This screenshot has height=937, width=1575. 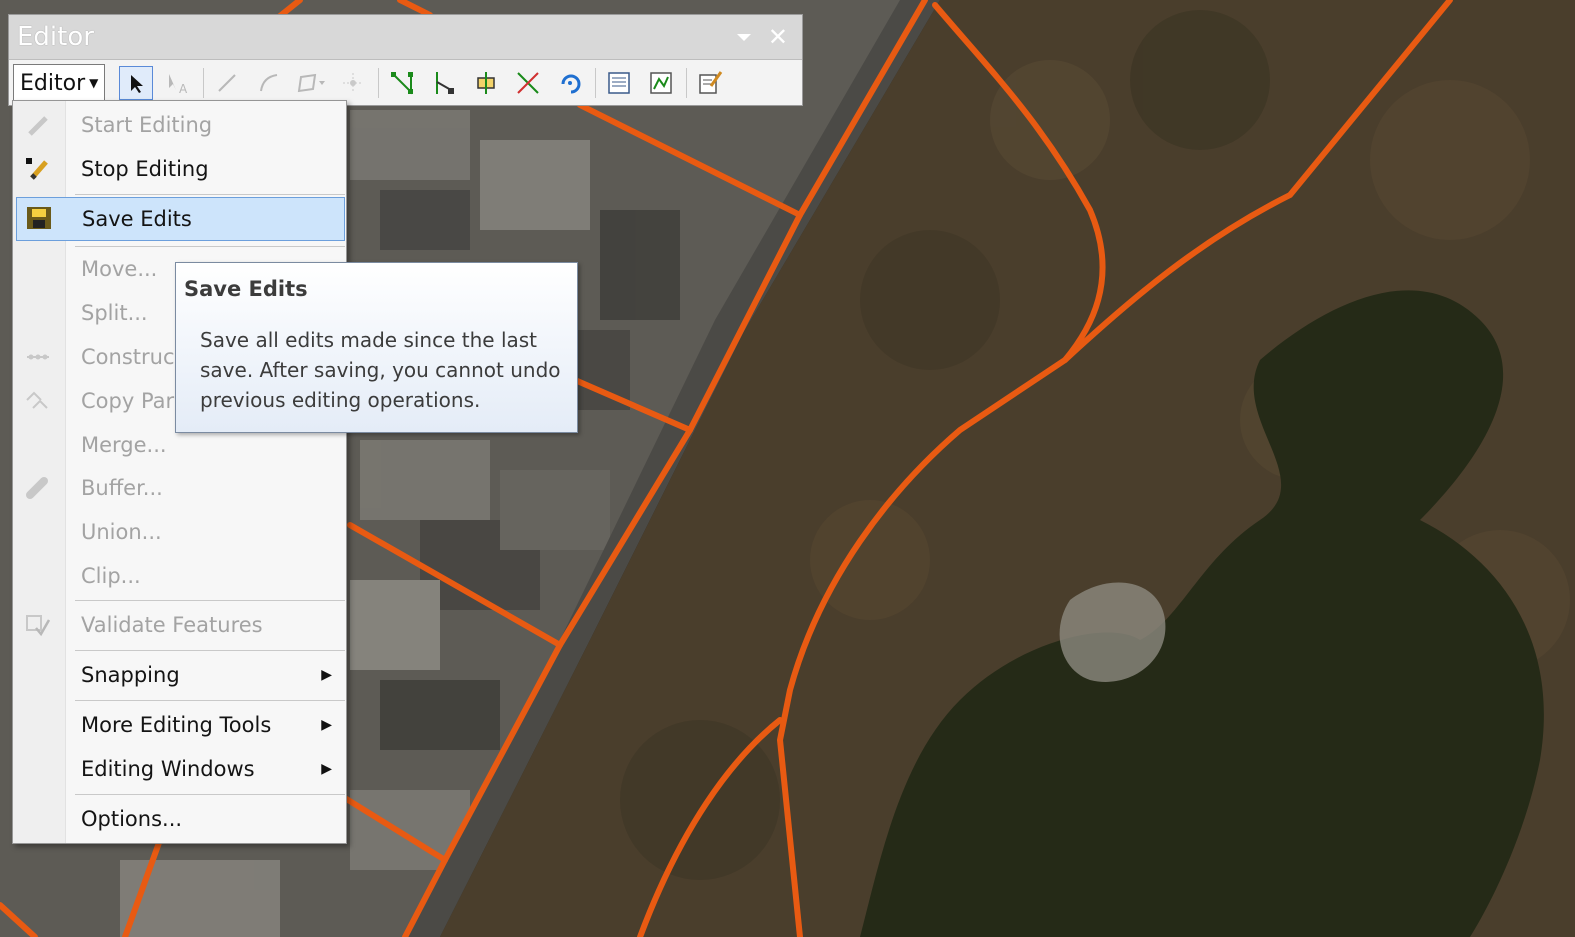 What do you see at coordinates (147, 125) in the screenshot?
I see `menu-item-label: Start Editing` at bounding box center [147, 125].